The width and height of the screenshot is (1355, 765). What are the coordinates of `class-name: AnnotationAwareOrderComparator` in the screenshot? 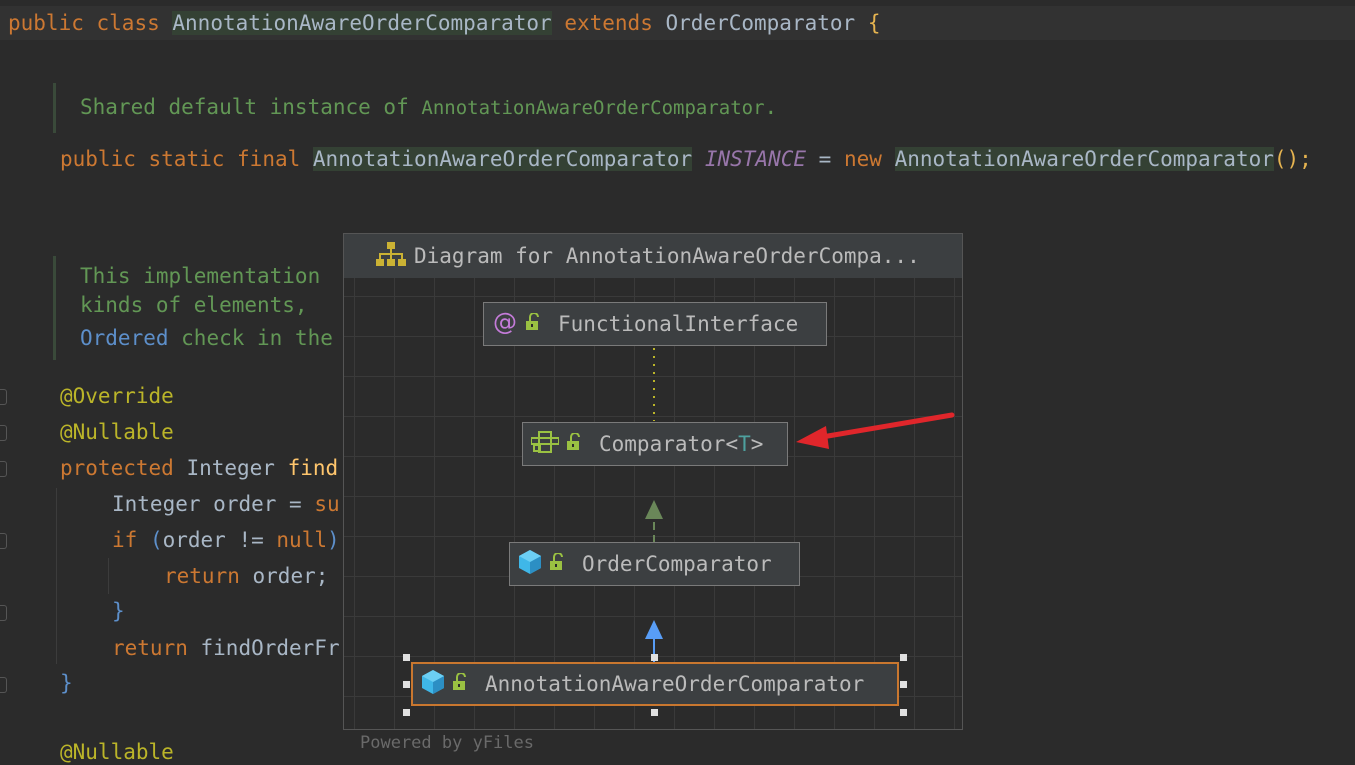 It's located at (362, 23).